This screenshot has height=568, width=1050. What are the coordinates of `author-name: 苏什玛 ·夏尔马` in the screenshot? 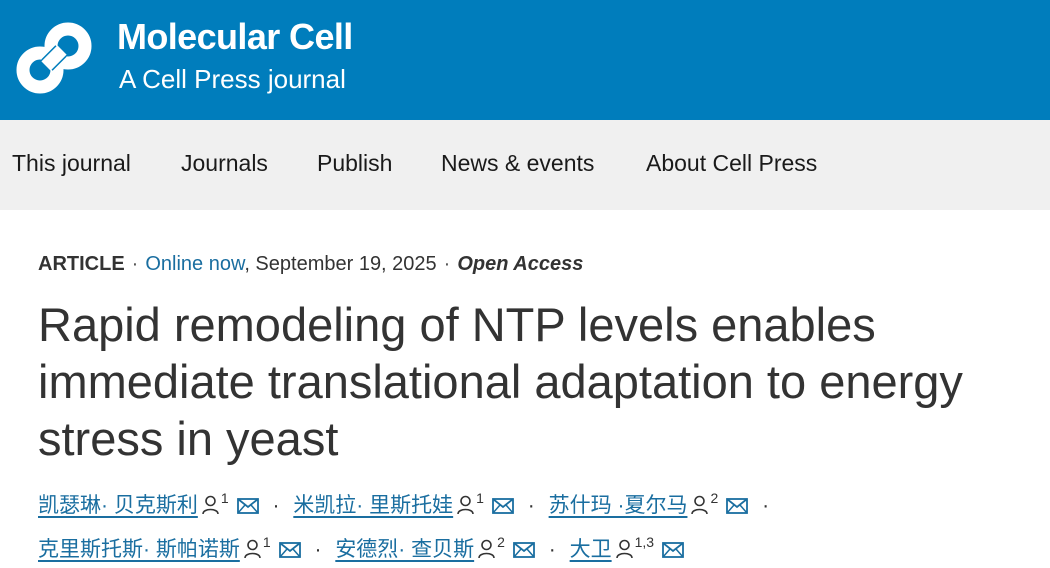 It's located at (618, 505).